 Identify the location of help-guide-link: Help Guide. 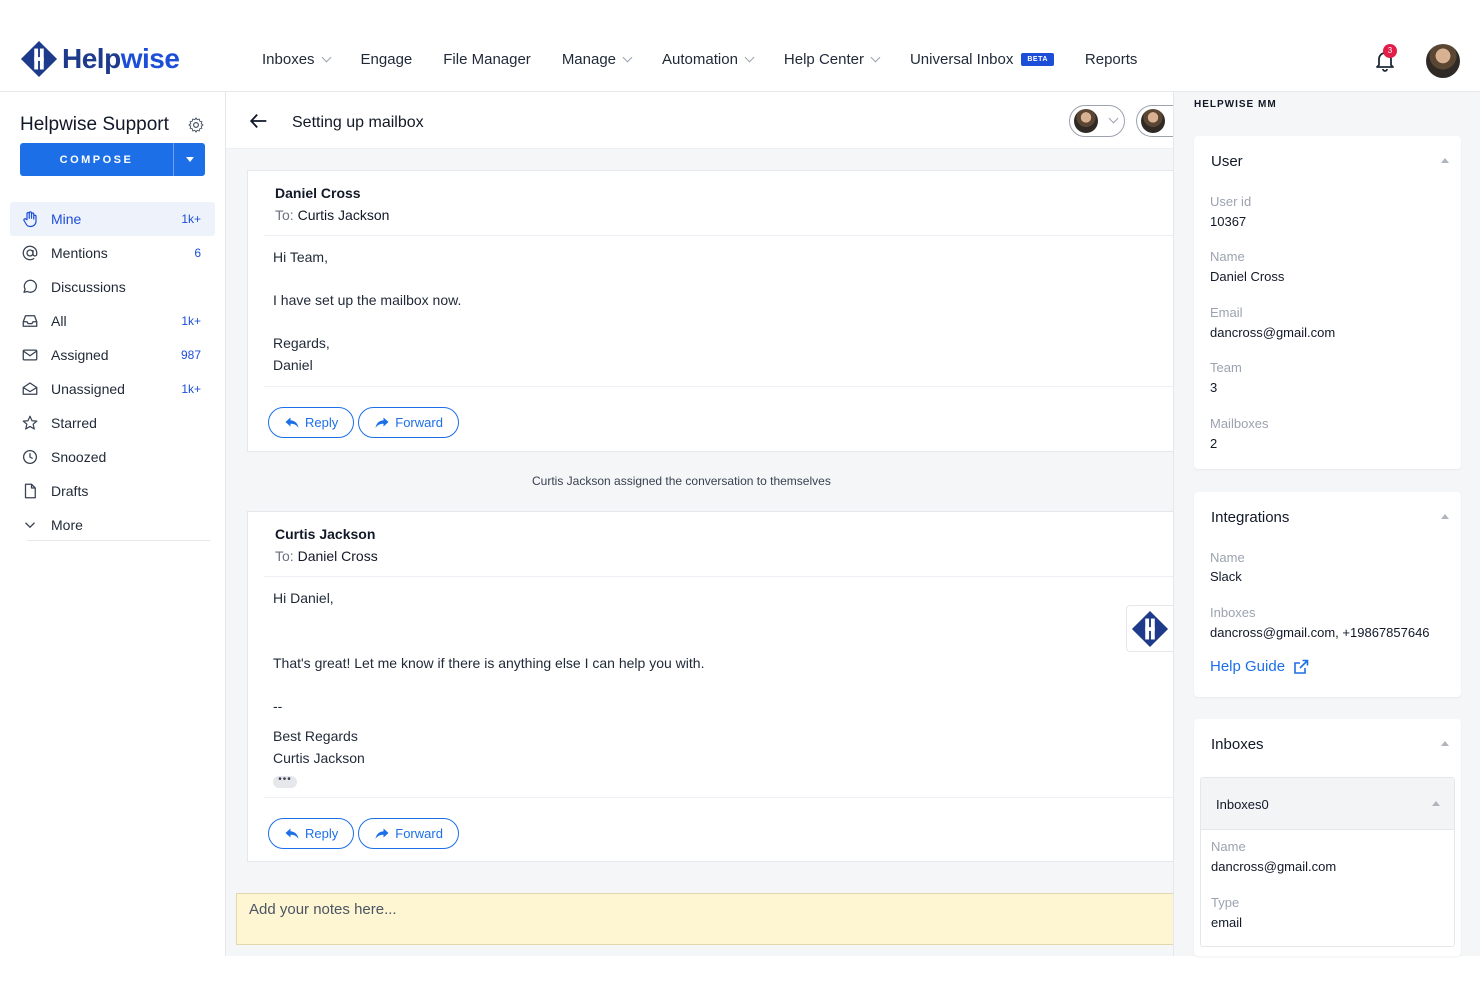
(1259, 666).